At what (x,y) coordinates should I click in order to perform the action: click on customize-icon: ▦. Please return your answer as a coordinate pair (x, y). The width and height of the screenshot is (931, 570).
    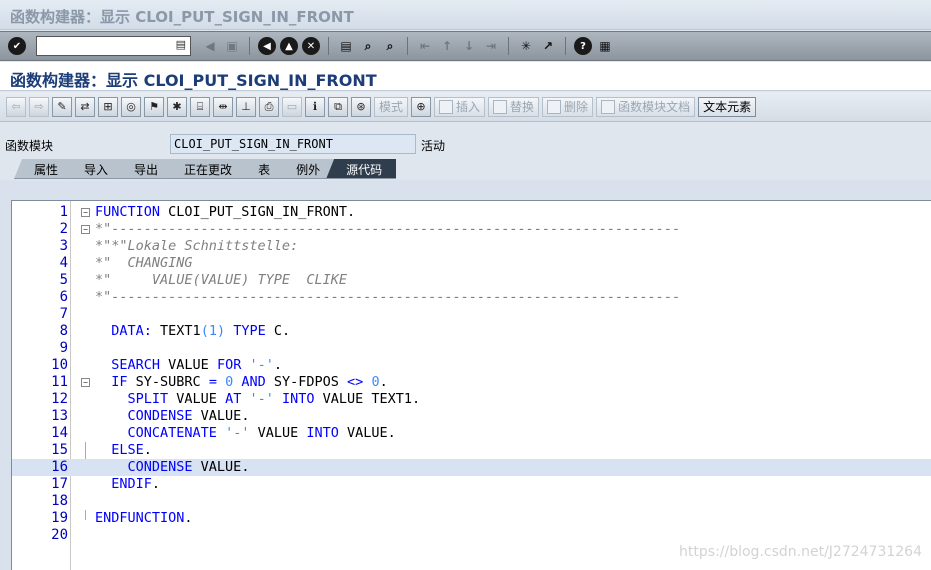
    Looking at the image, I should click on (605, 46).